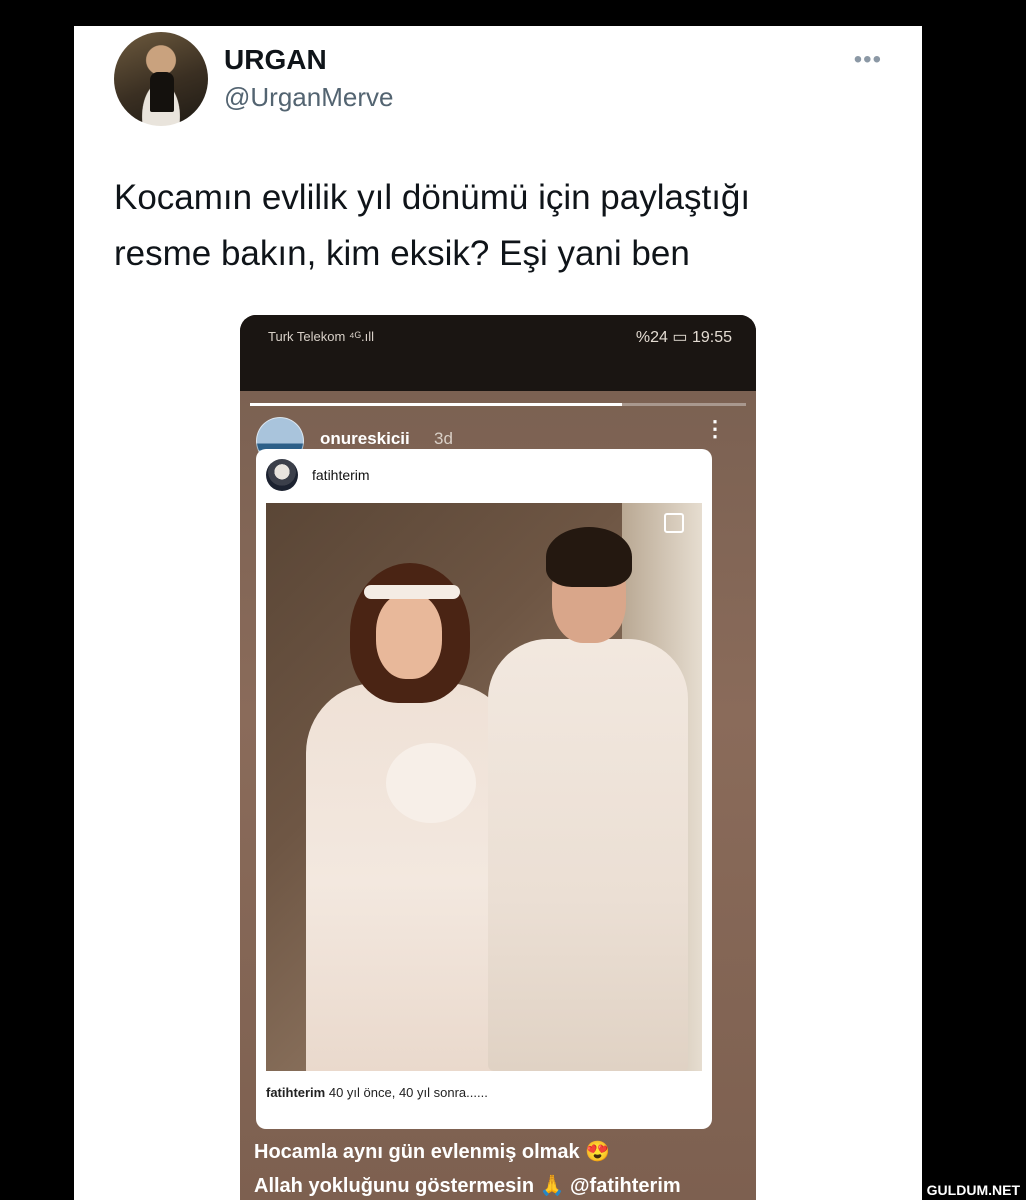 This screenshot has width=1026, height=1200. What do you see at coordinates (308, 97) in the screenshot?
I see `user-handle: @UrganMerve` at bounding box center [308, 97].